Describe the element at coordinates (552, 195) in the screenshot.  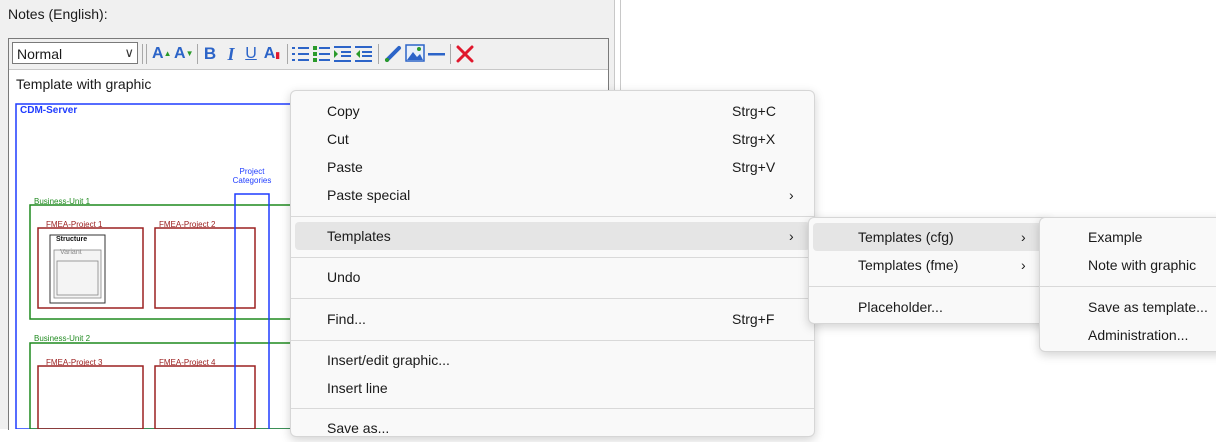
I see `menu-item-paste-special: Paste special ›` at that location.